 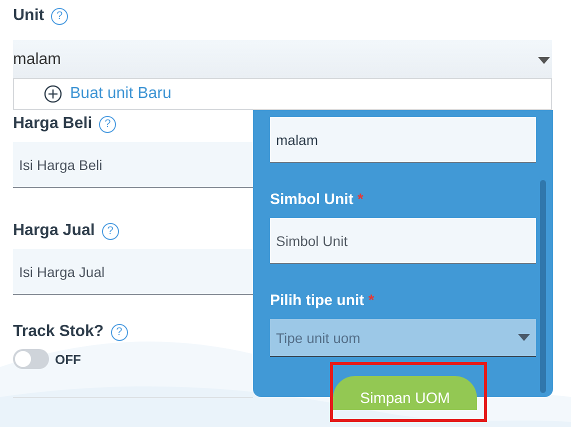 I want to click on toggle-state: OFF, so click(x=68, y=359).